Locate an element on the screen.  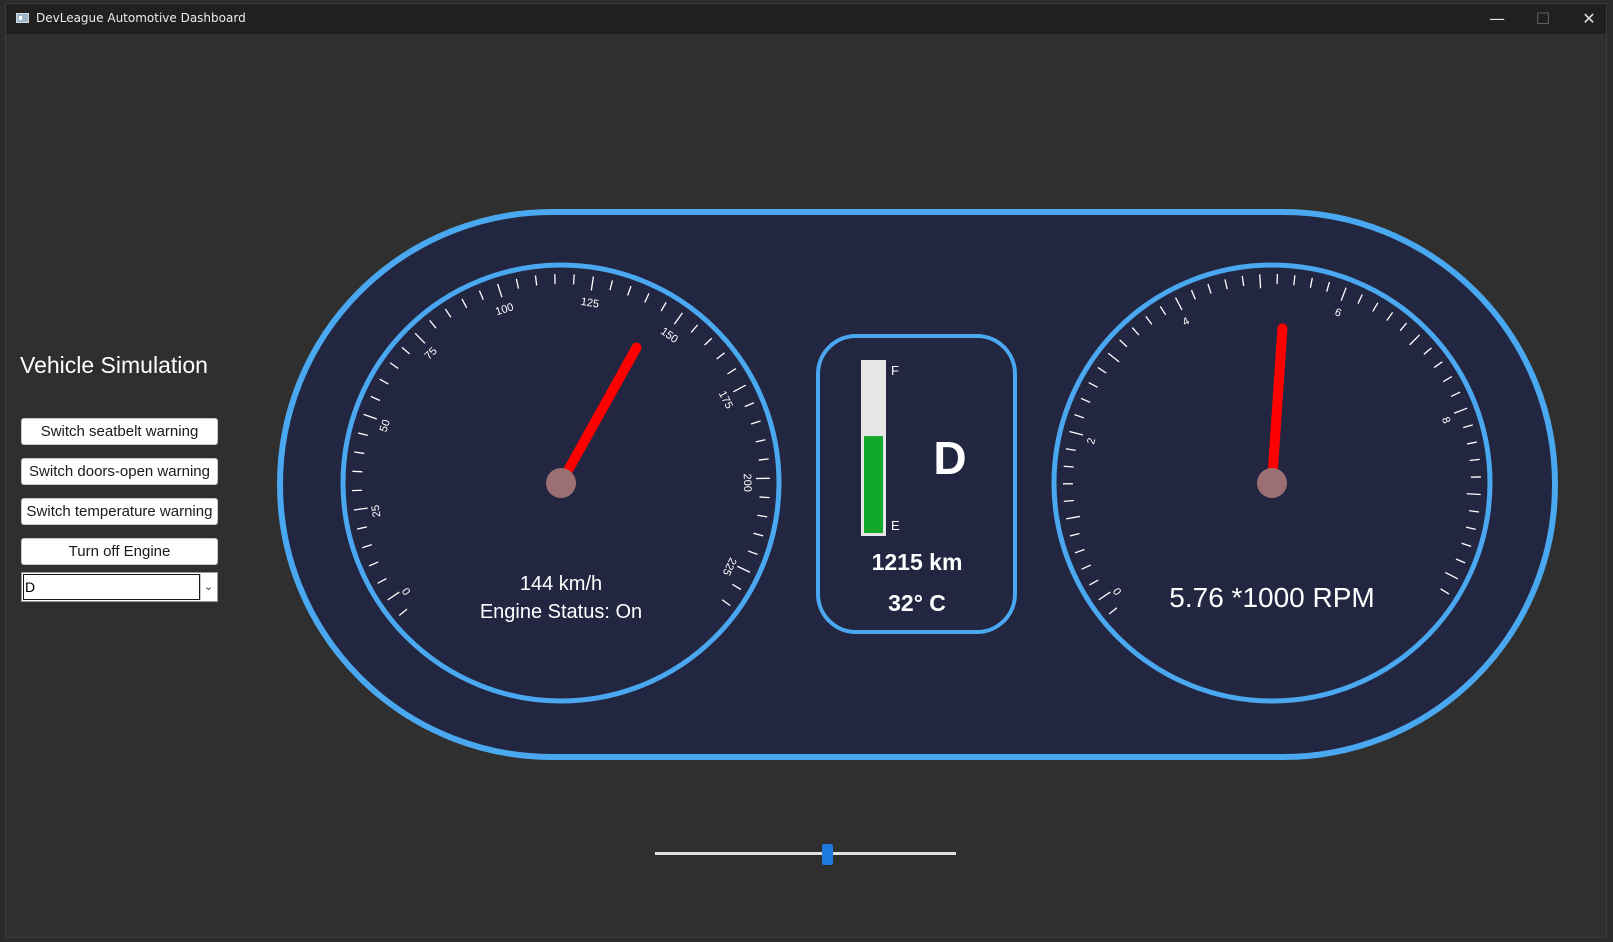
speedometer-tick-label: 200 is located at coordinates (747, 482).